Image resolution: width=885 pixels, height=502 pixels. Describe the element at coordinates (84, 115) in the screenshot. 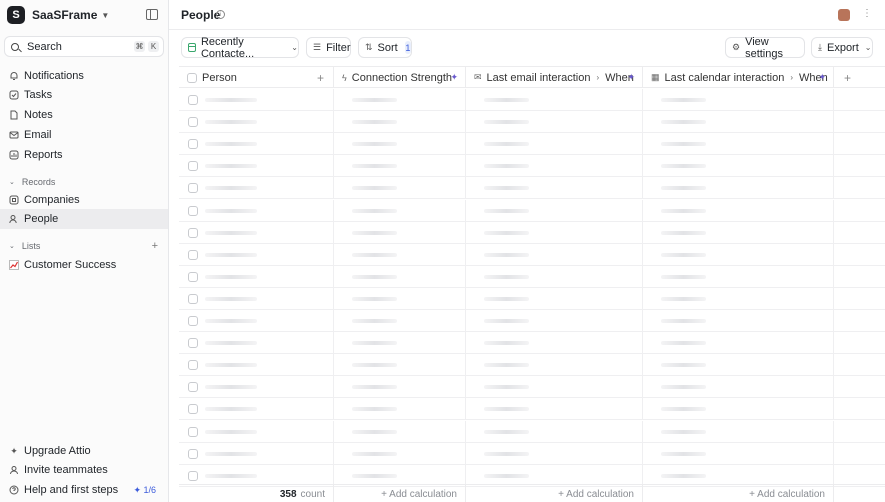

I see `sidebar-item-notes: Notes` at that location.